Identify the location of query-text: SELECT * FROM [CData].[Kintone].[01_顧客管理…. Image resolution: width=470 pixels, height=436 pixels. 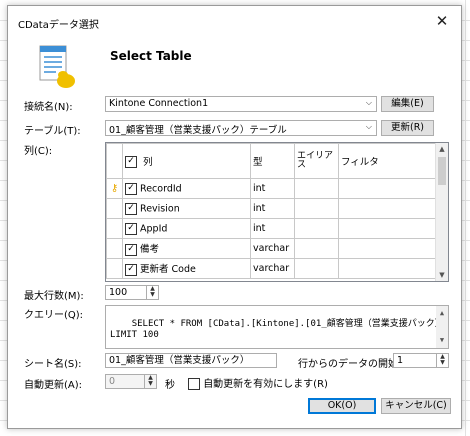
(277, 329).